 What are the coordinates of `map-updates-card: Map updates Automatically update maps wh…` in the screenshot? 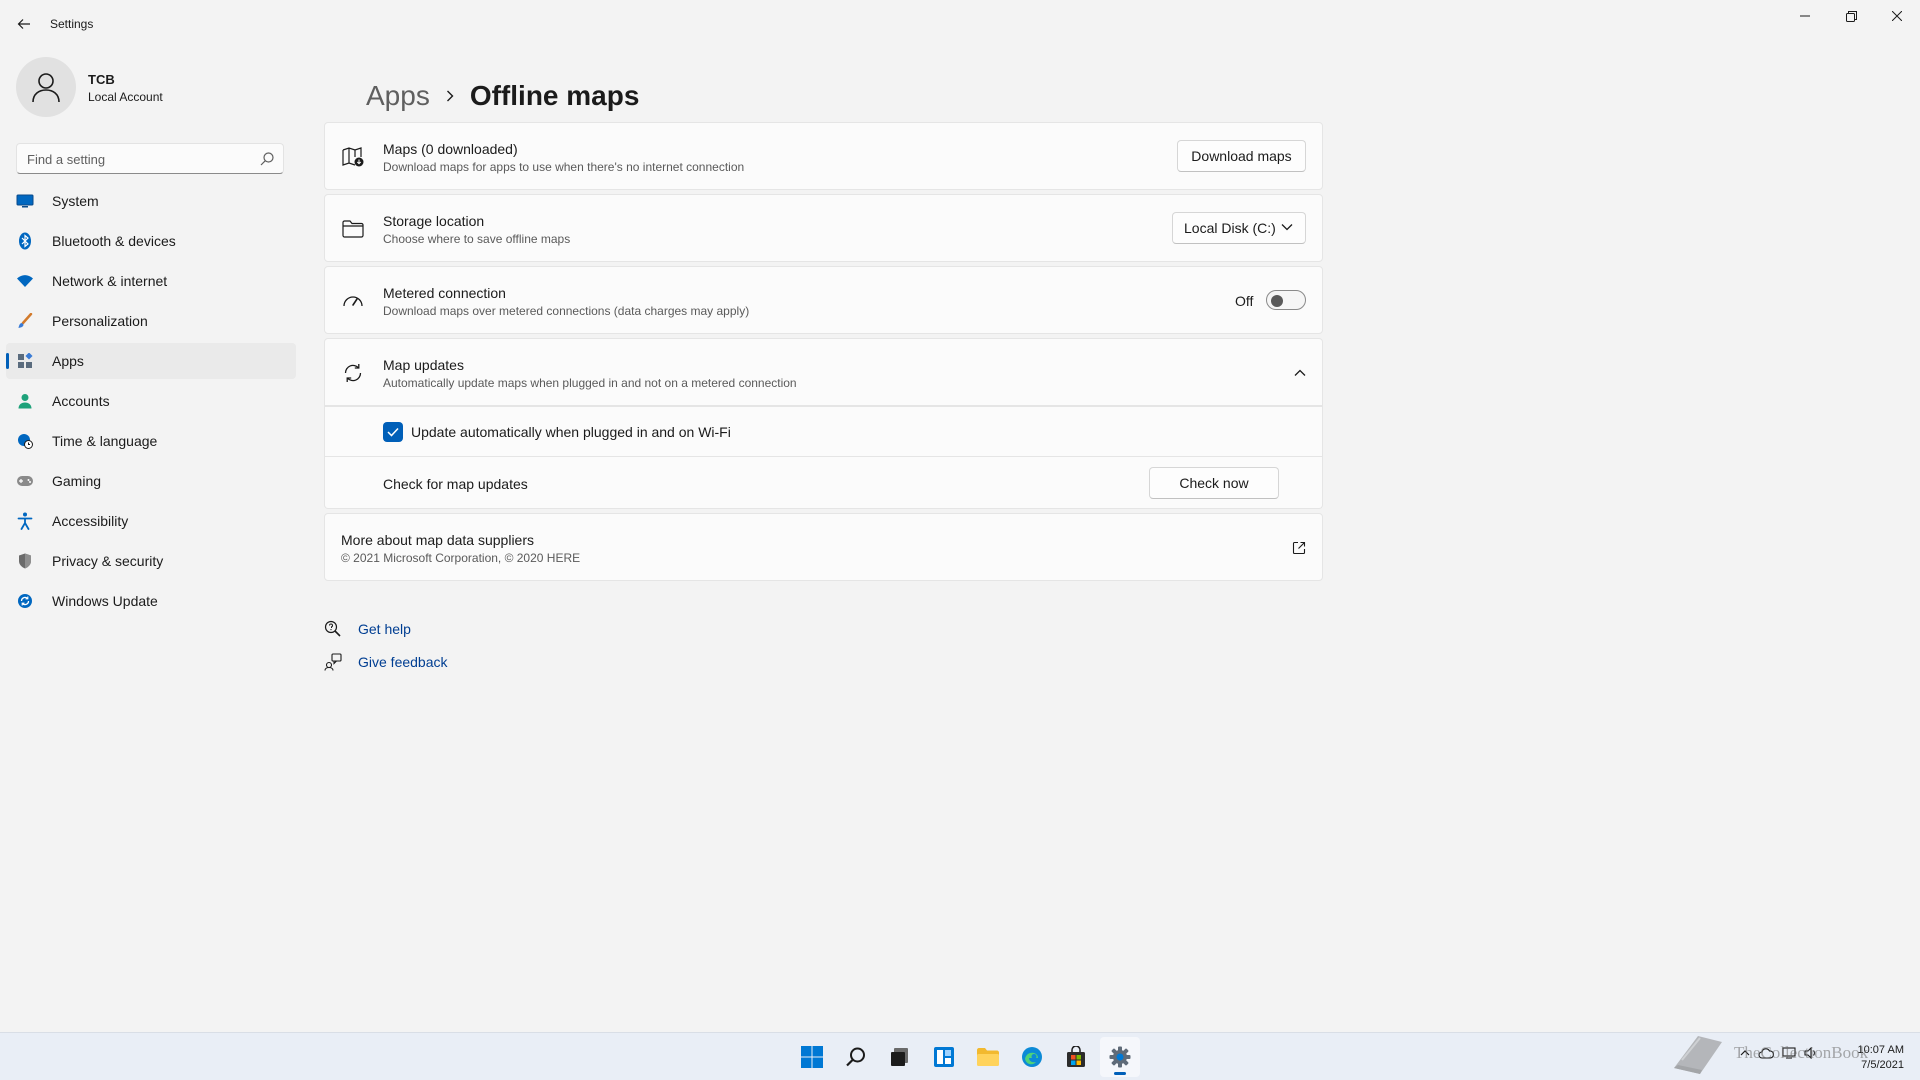 It's located at (823, 372).